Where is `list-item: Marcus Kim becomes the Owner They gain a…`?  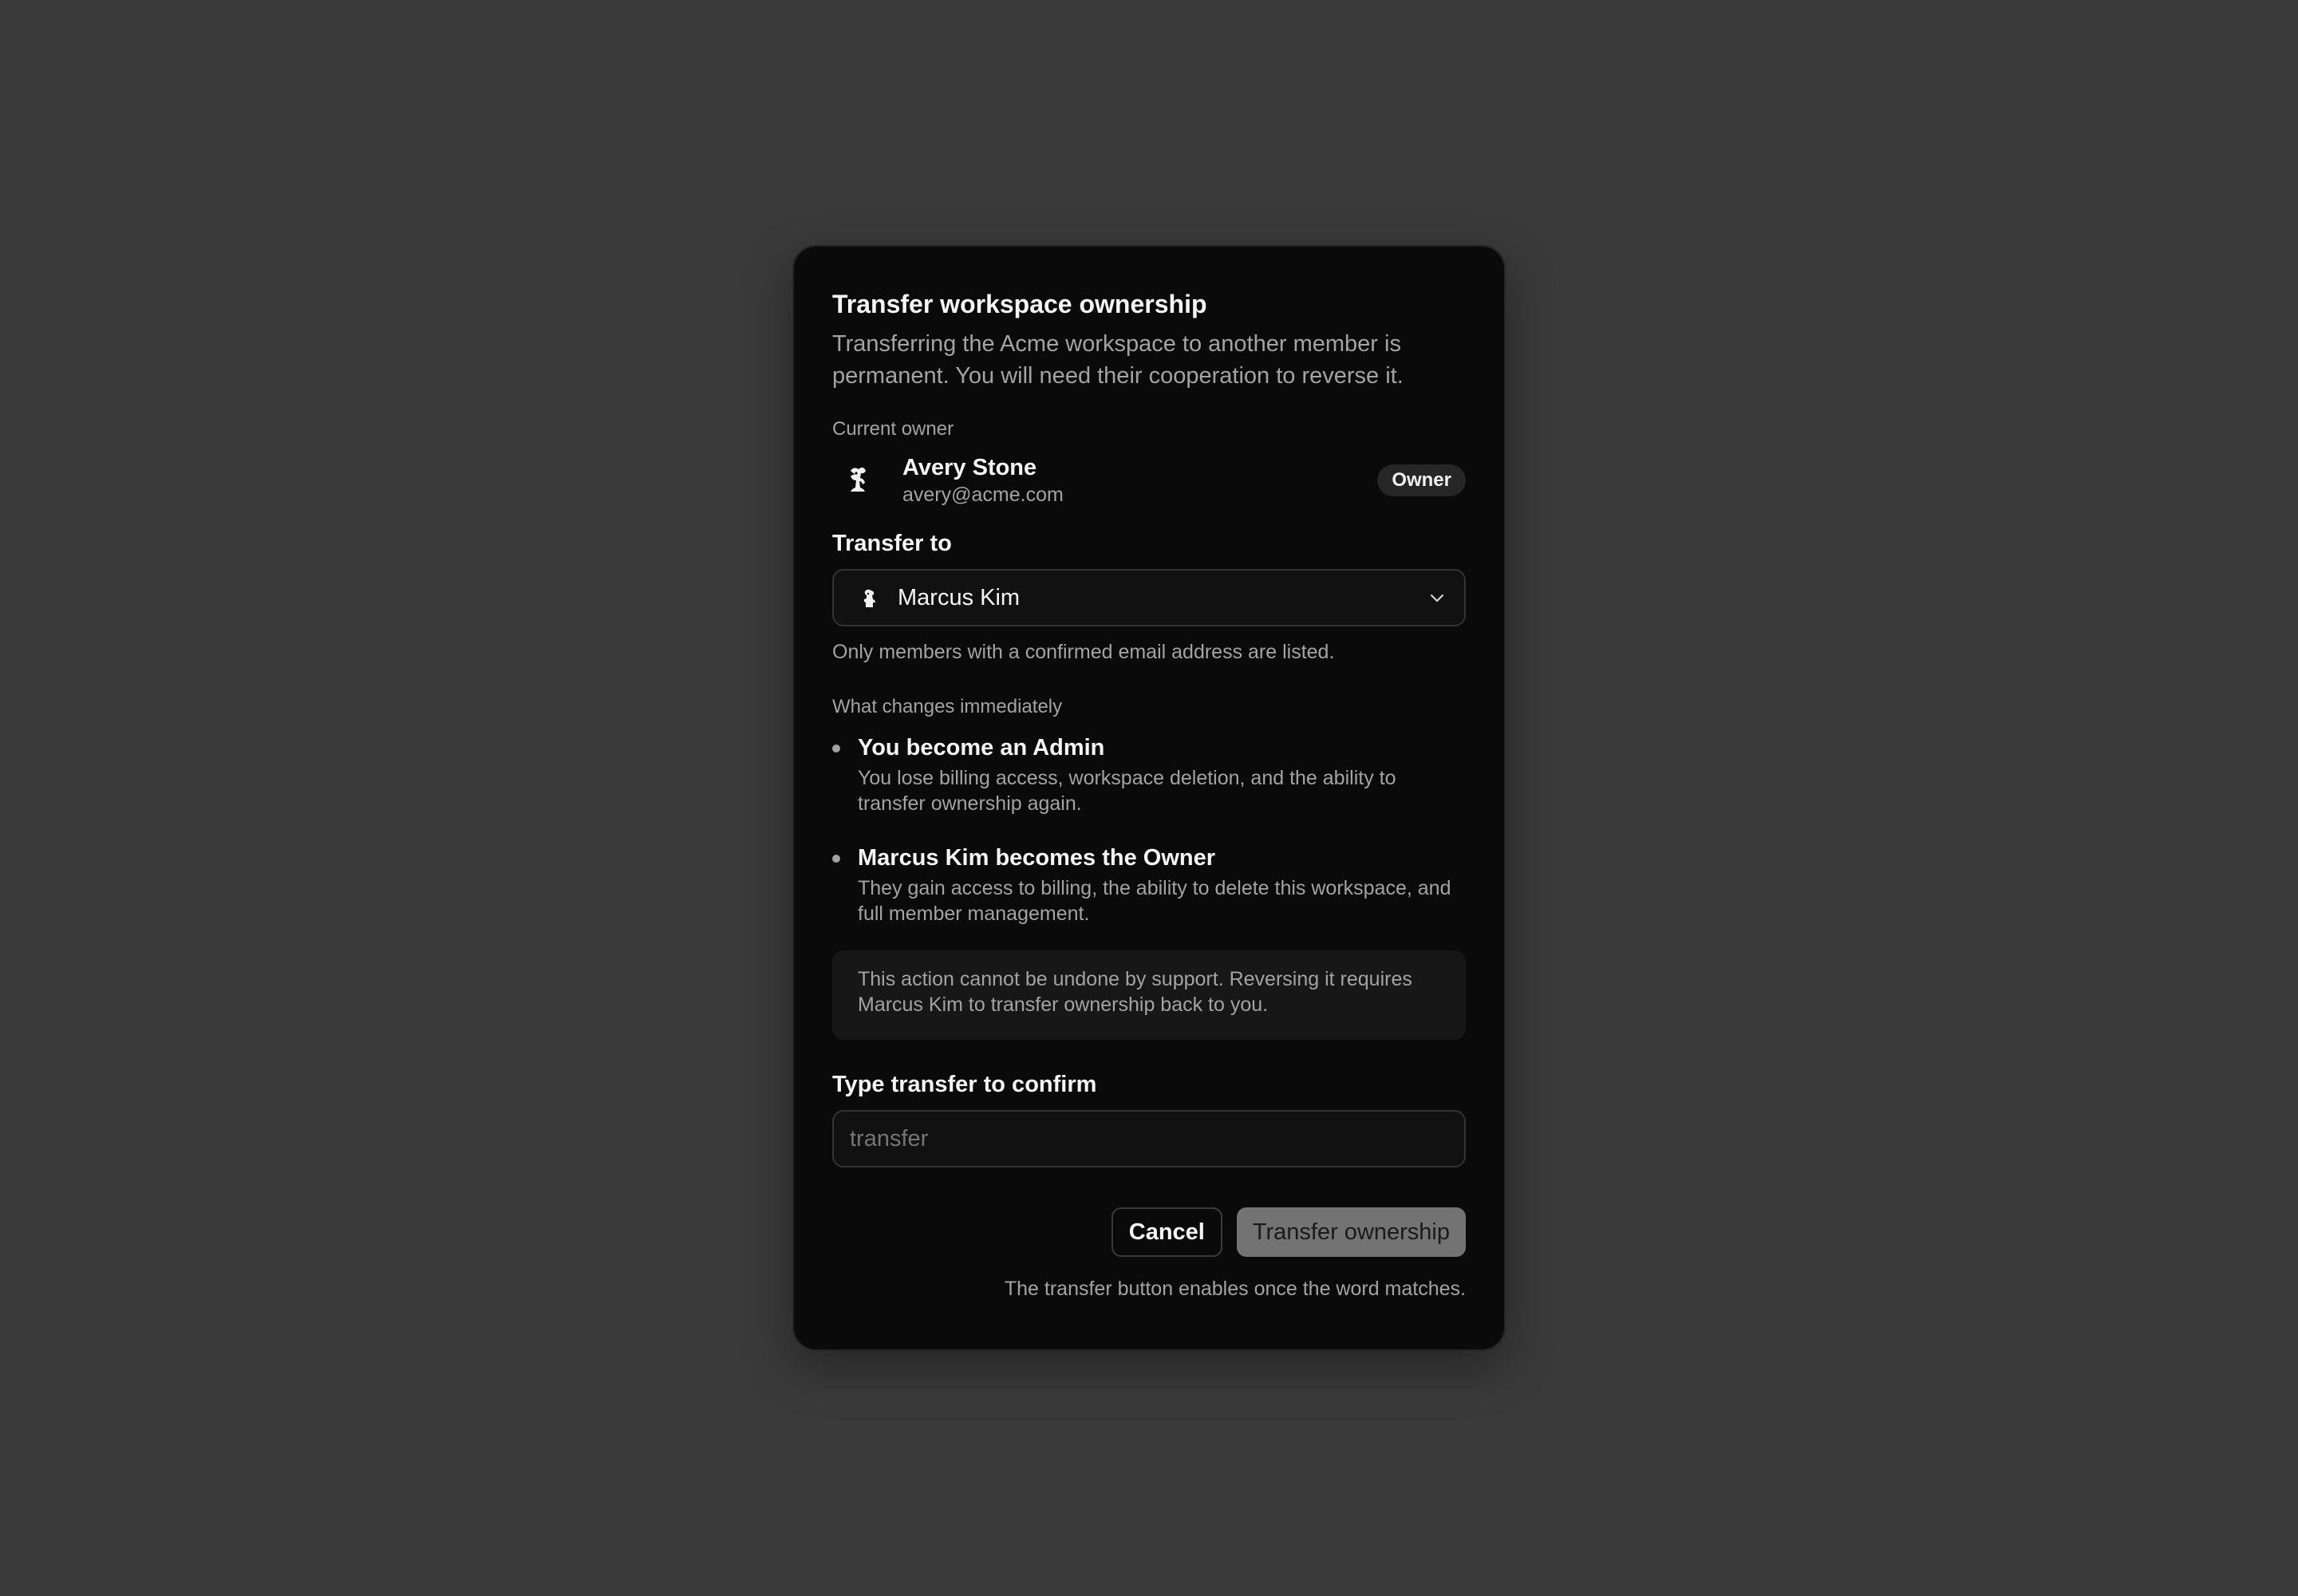
list-item: Marcus Kim becomes the Owner They gain a… is located at coordinates (1149, 884).